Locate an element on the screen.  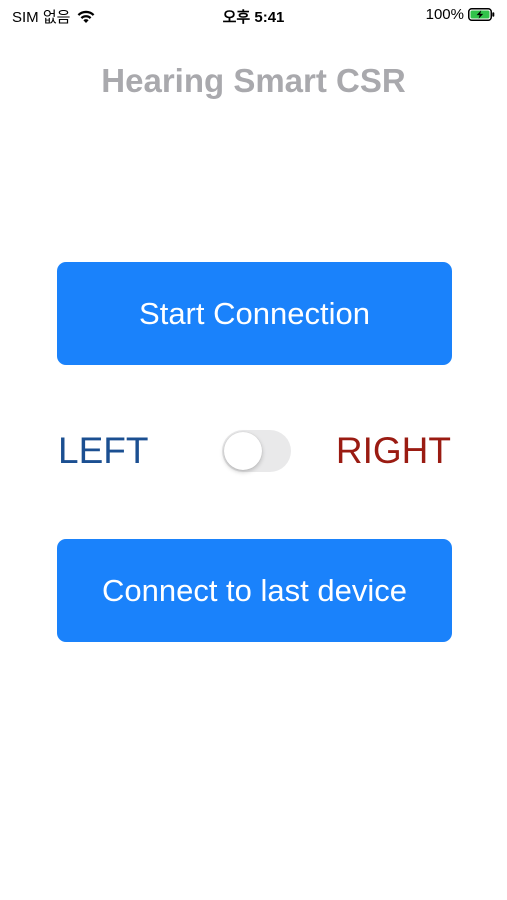
status-time: 오후 5:41 is located at coordinates (253, 17).